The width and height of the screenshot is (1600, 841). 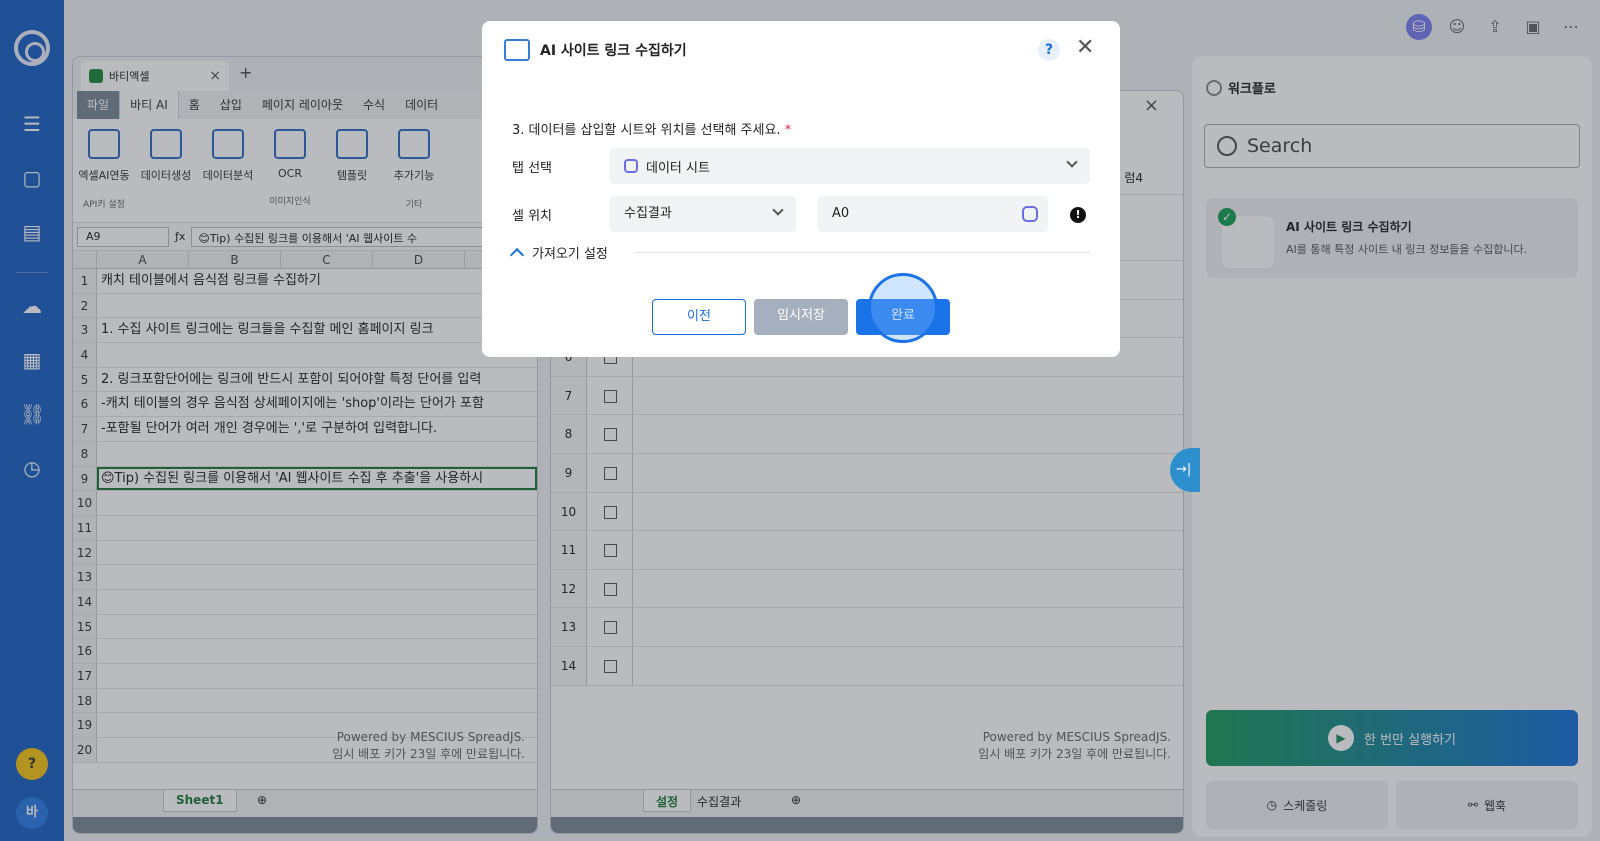 I want to click on link-collect-icon, so click(x=517, y=50).